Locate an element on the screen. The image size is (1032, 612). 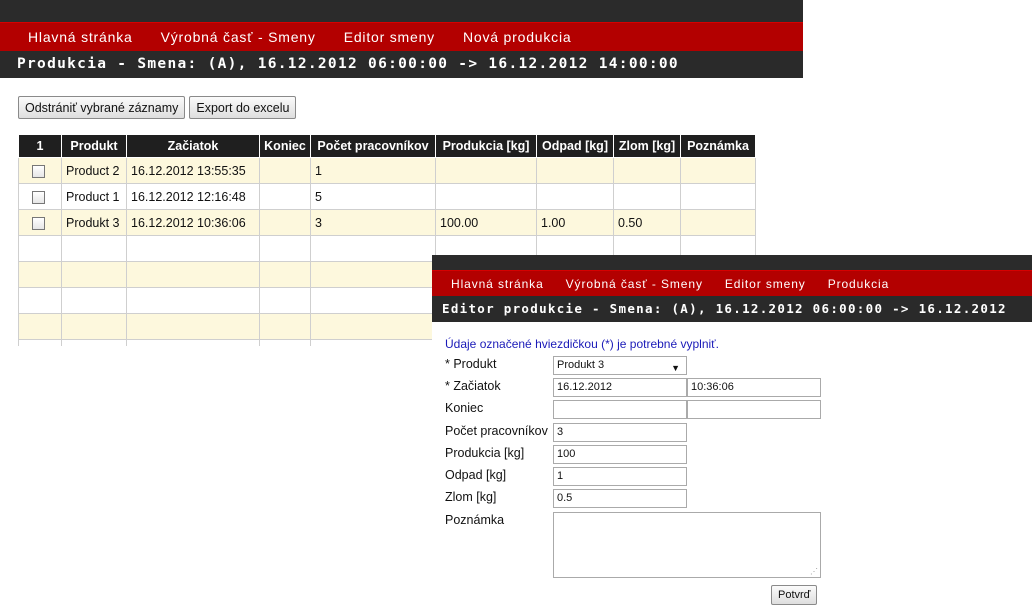
zaciatok-date-input: 16.12.2012 is located at coordinates (620, 387).